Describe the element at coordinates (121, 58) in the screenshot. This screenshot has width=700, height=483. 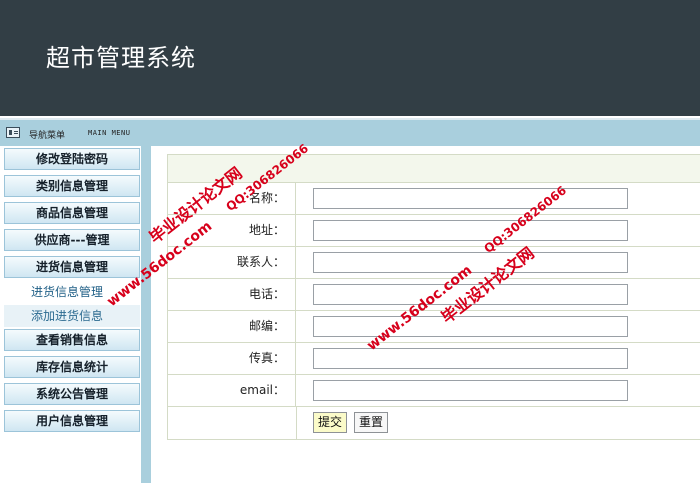
I see `app-title: 超市管理系统` at that location.